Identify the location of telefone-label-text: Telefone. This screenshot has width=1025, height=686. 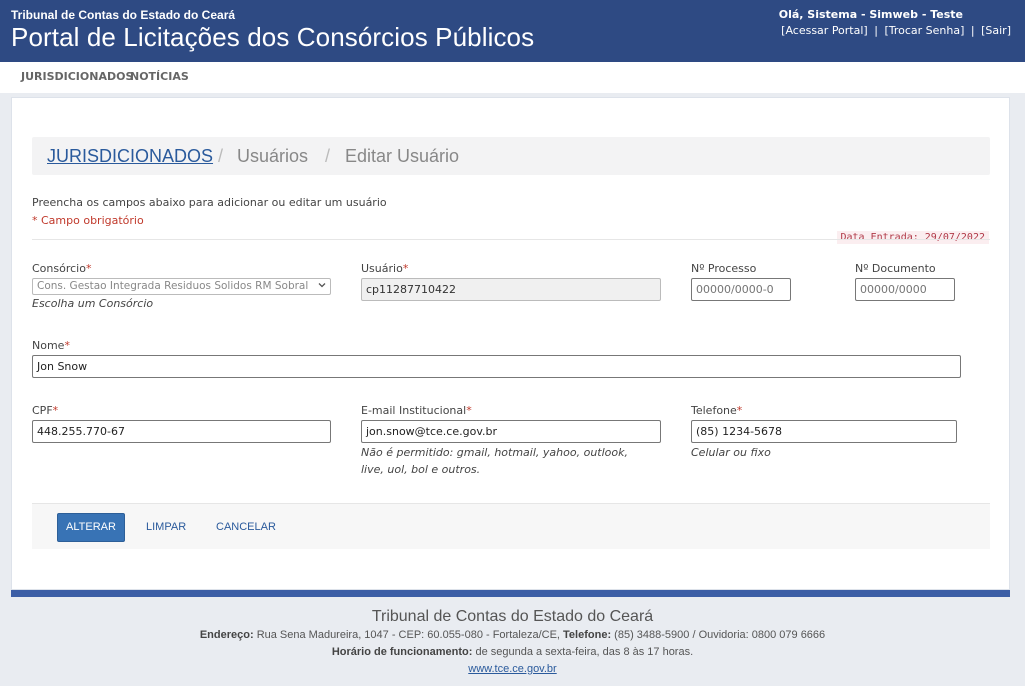
(714, 410).